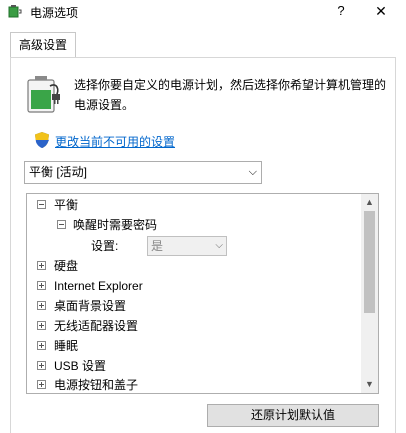 The image size is (406, 433). Describe the element at coordinates (115, 141) in the screenshot. I see `change-unavailable-settings-link: 更改当前不可用的设置` at that location.